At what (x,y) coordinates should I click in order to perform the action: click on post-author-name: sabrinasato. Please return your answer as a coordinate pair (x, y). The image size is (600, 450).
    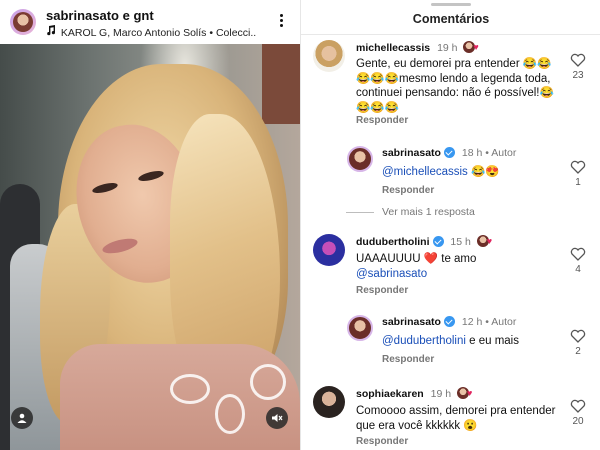
    Looking at the image, I should click on (82, 15).